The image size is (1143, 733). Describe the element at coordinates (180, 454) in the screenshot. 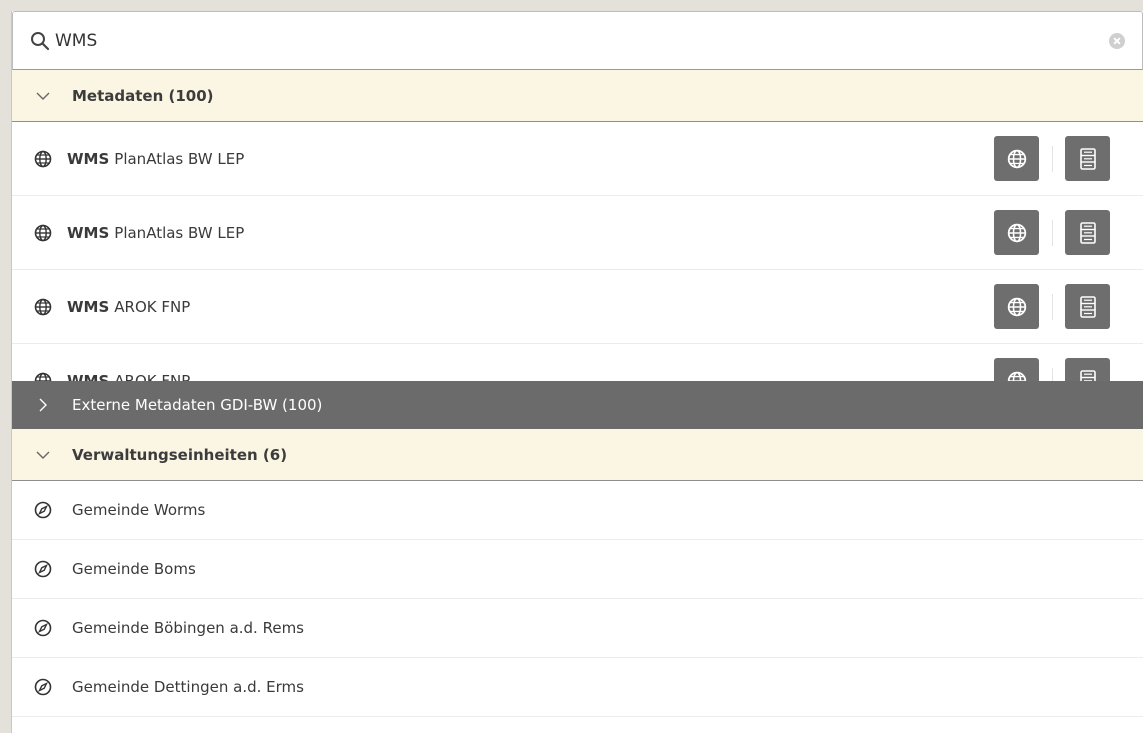

I see `group-title: Verwaltungseinheiten (6)` at that location.